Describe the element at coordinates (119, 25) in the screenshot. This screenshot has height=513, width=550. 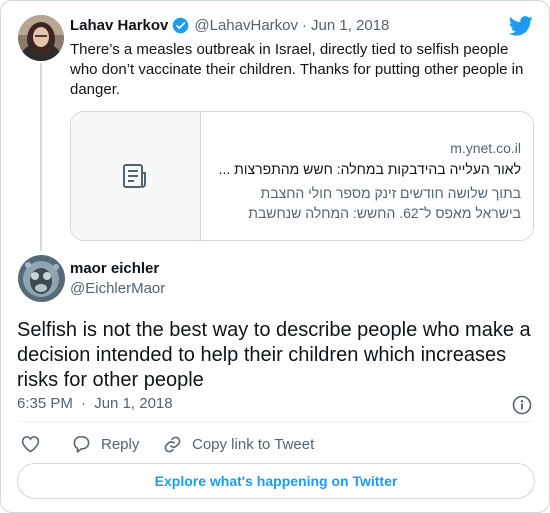
I see `author-name: Lahav Harkov` at that location.